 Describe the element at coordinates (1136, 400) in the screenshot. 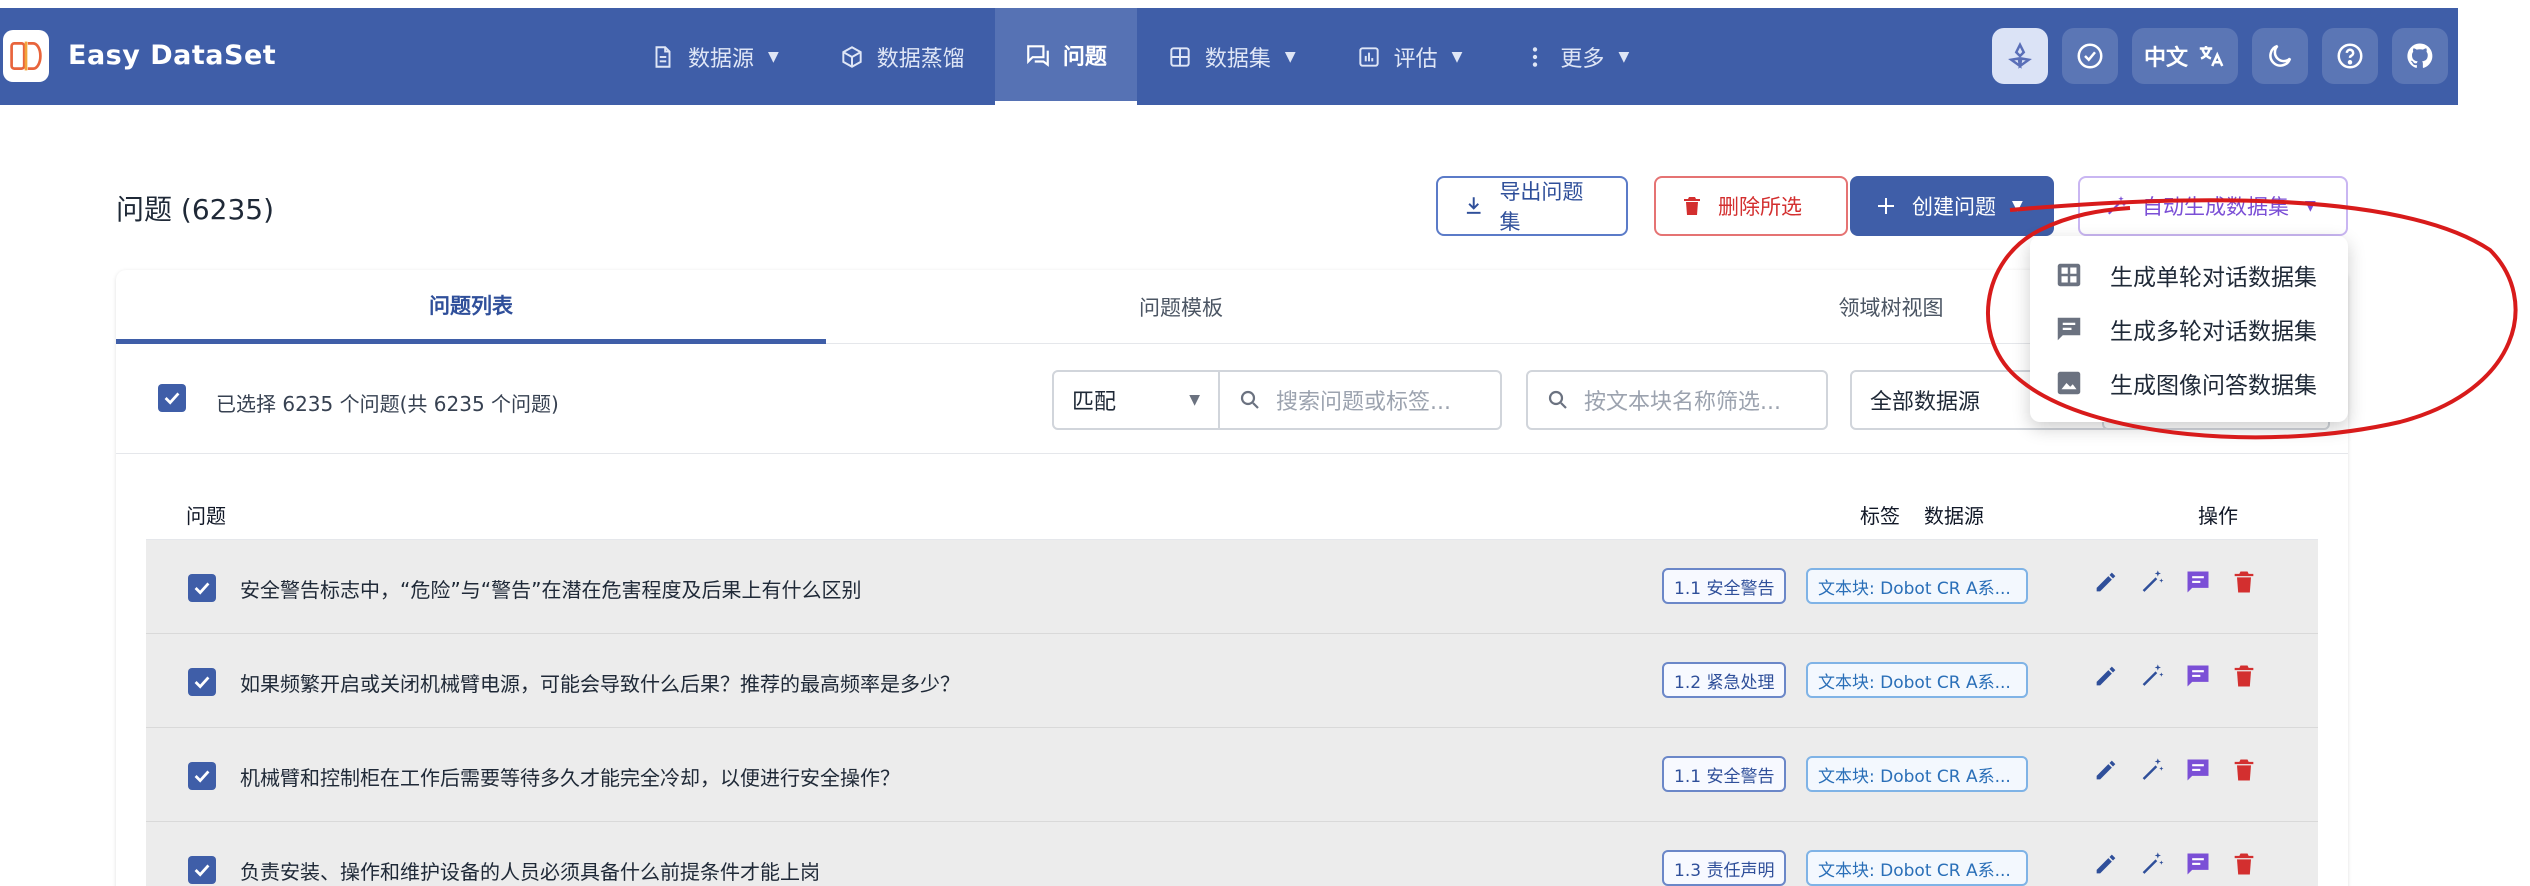

I see `match-mode-select: 匹配 ▼` at that location.